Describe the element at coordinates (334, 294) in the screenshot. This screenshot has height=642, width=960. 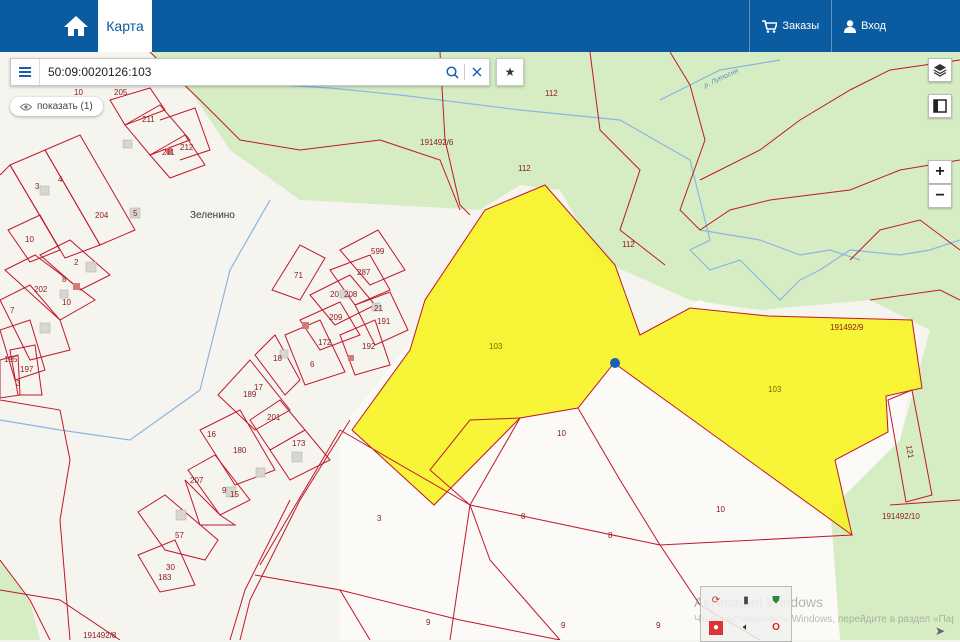
I see `parcel-label: 20` at that location.